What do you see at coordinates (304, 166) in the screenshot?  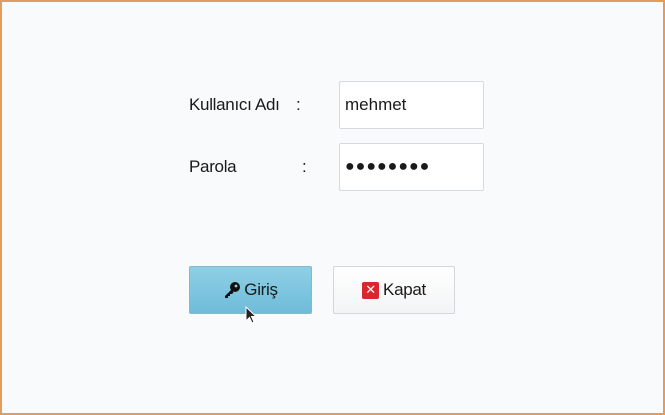 I see `password-colon: :` at bounding box center [304, 166].